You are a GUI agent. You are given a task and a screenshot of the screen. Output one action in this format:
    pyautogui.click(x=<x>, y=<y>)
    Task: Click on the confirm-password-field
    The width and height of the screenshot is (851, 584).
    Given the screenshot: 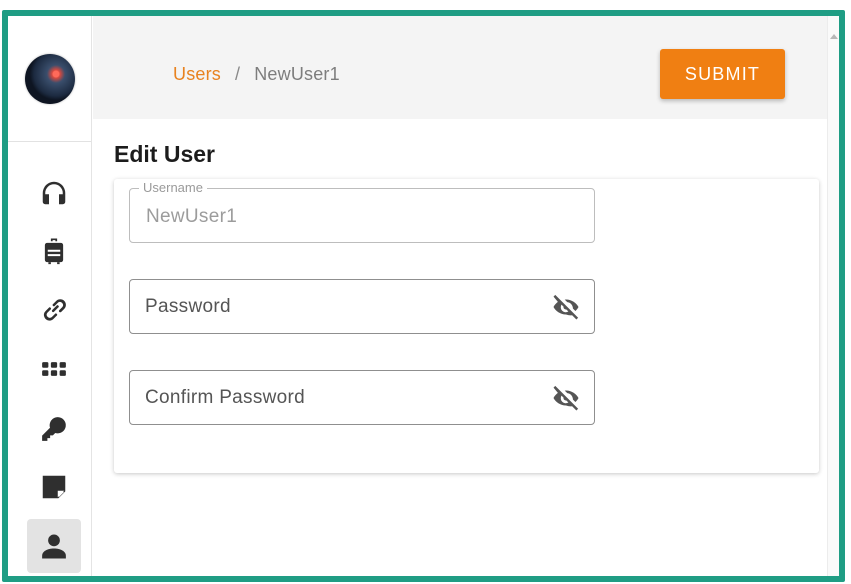 What is the action you would take?
    pyautogui.click(x=362, y=397)
    